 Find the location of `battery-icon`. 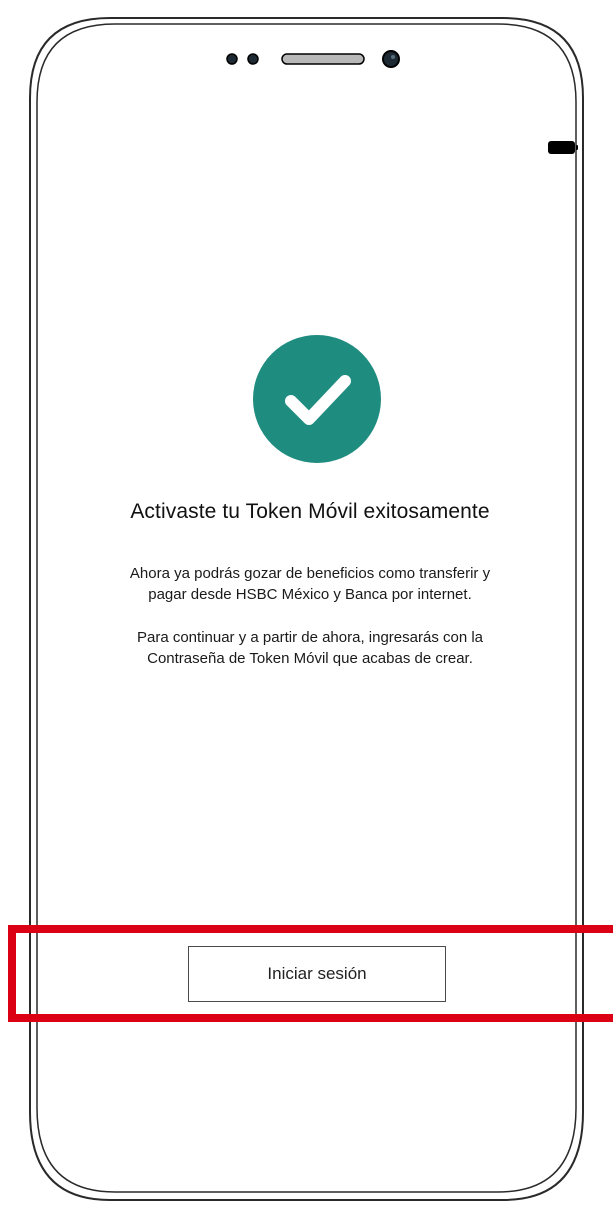

battery-icon is located at coordinates (563, 147).